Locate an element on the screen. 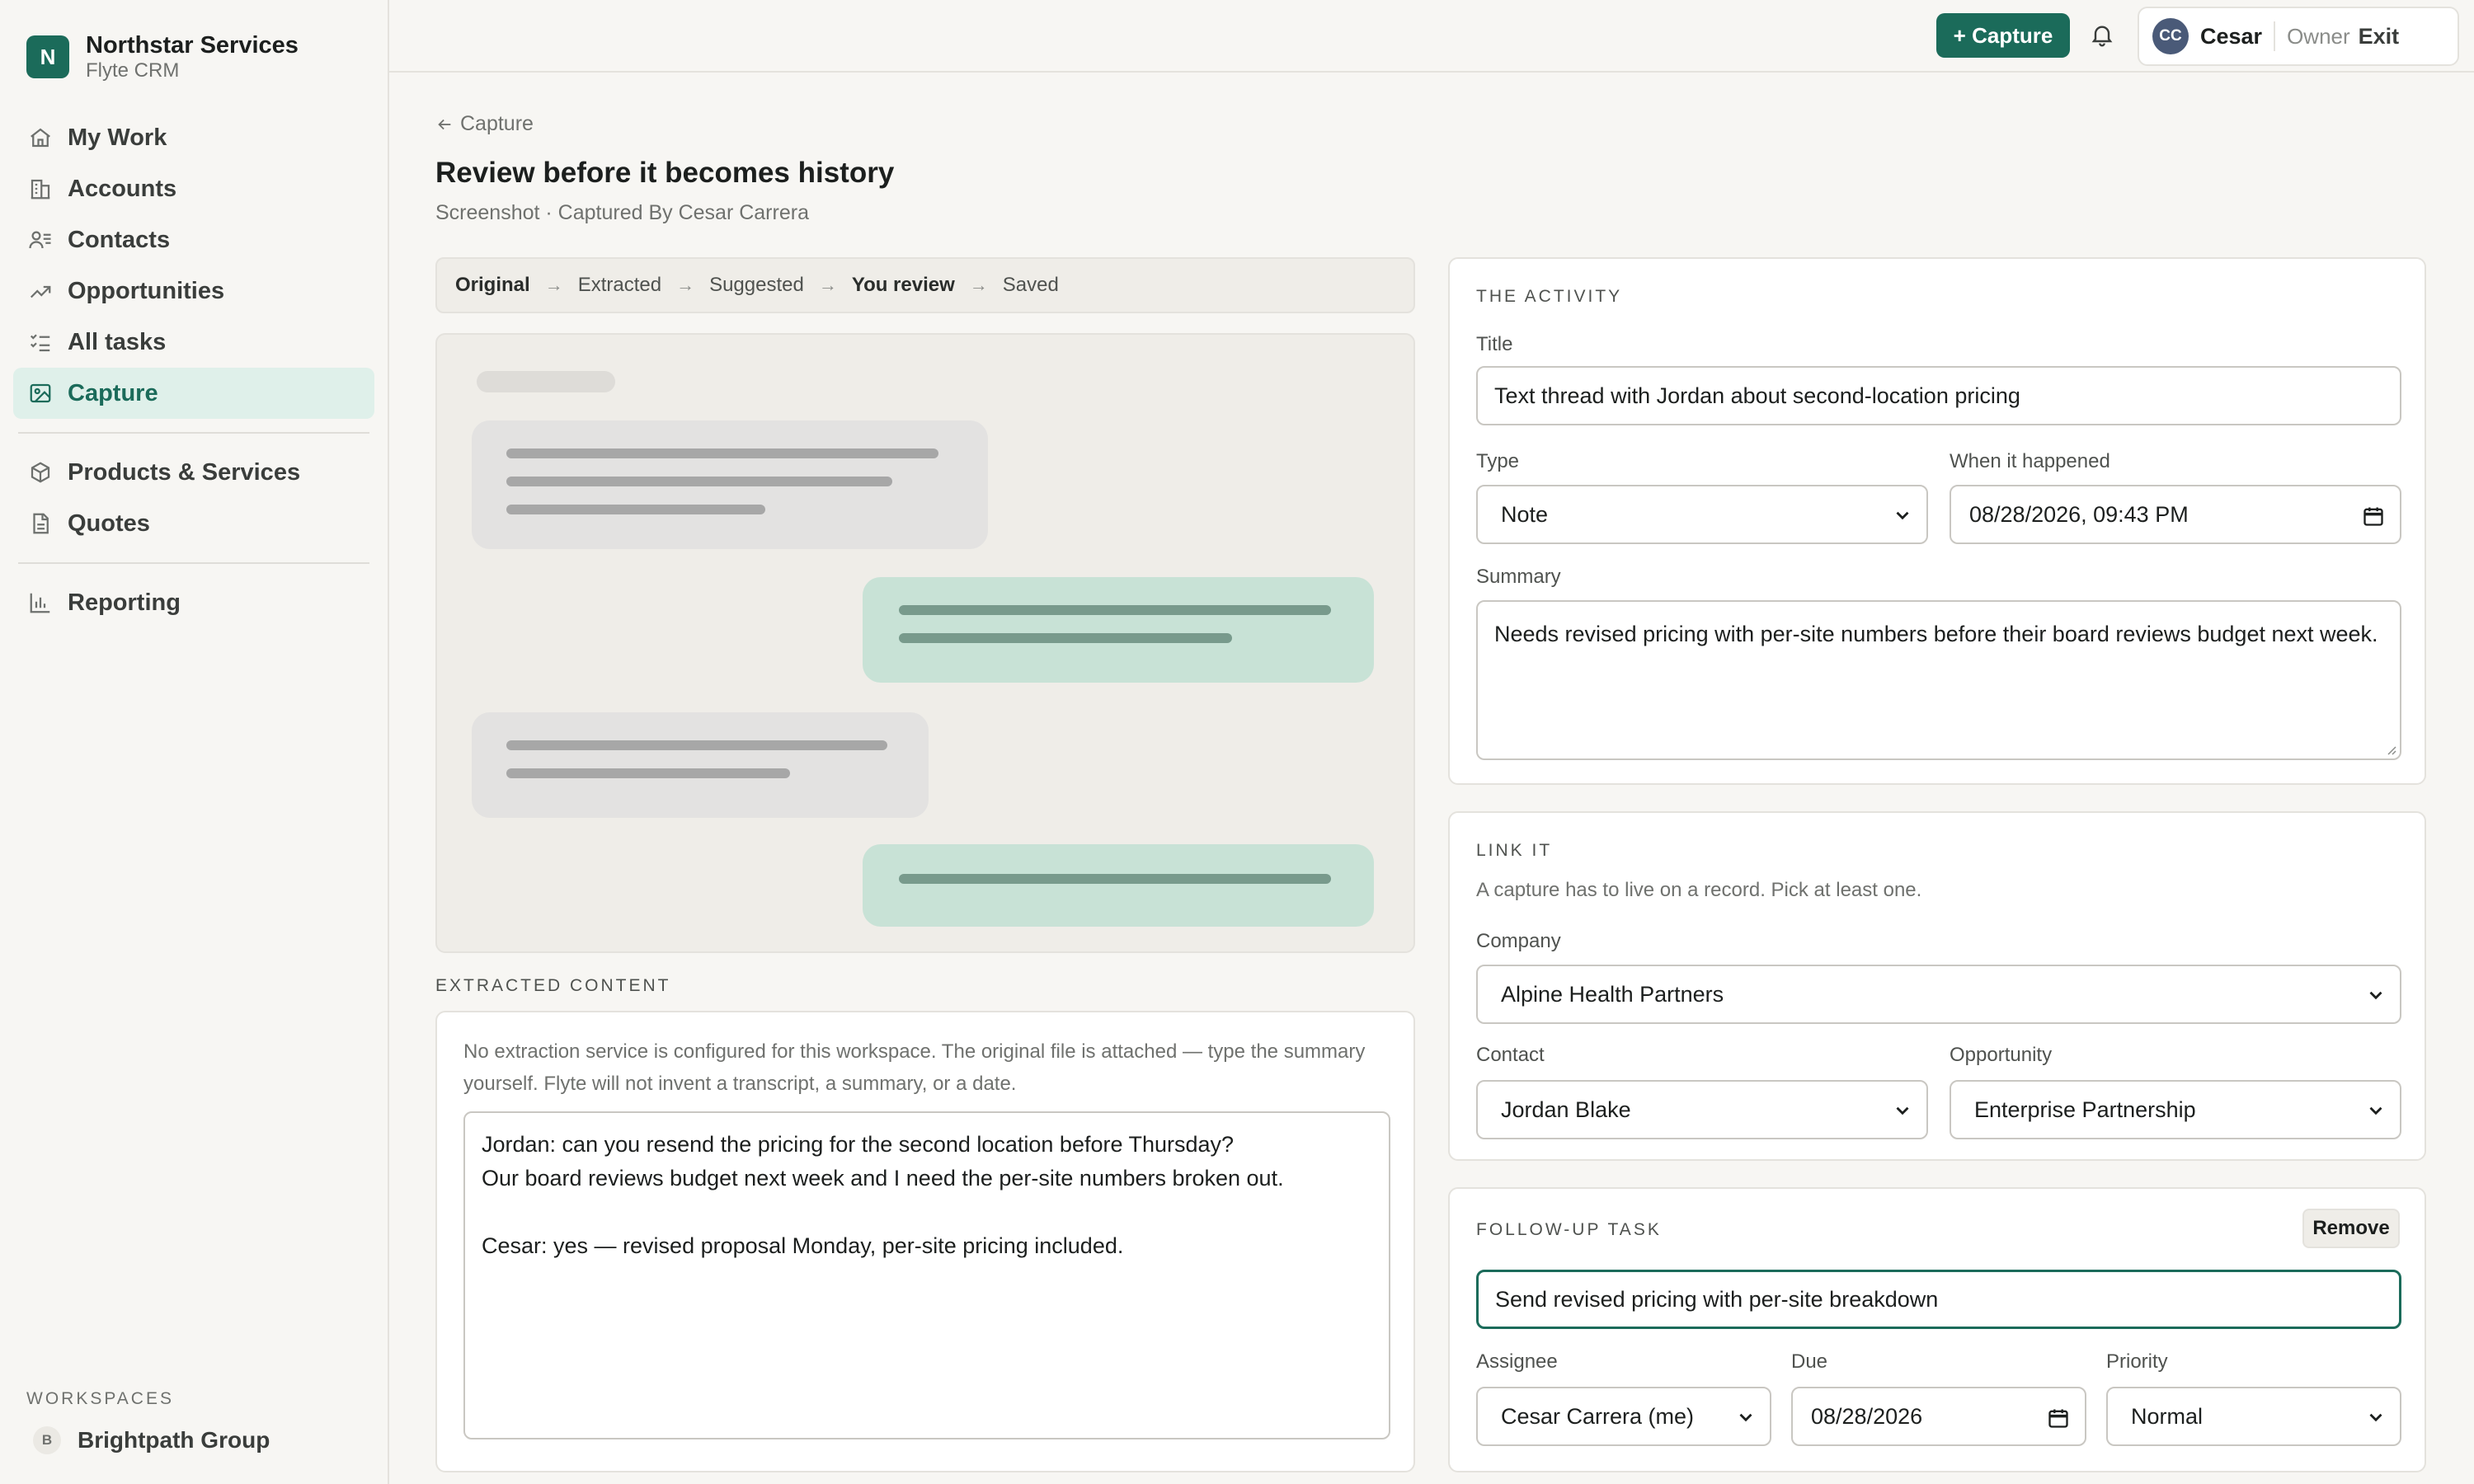  back-link: Capture is located at coordinates (484, 124).